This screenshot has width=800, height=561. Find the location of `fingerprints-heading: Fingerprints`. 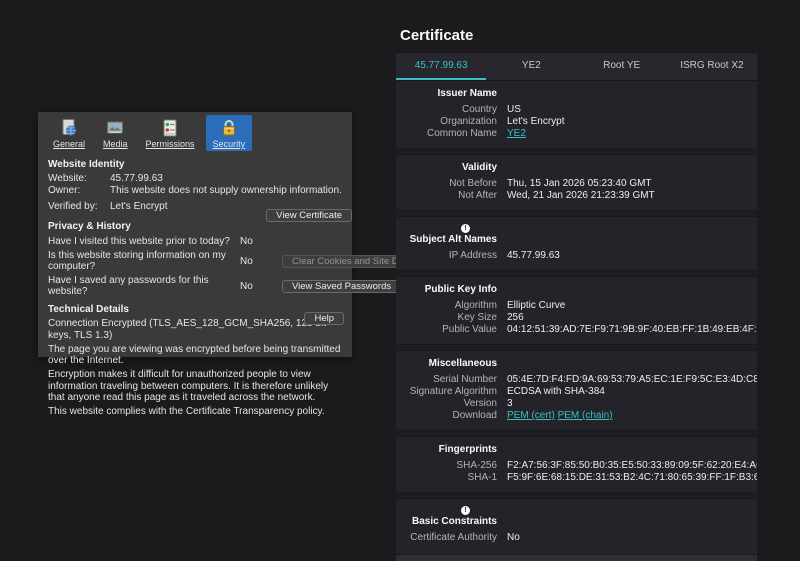

fingerprints-heading: Fingerprints is located at coordinates (467, 449).